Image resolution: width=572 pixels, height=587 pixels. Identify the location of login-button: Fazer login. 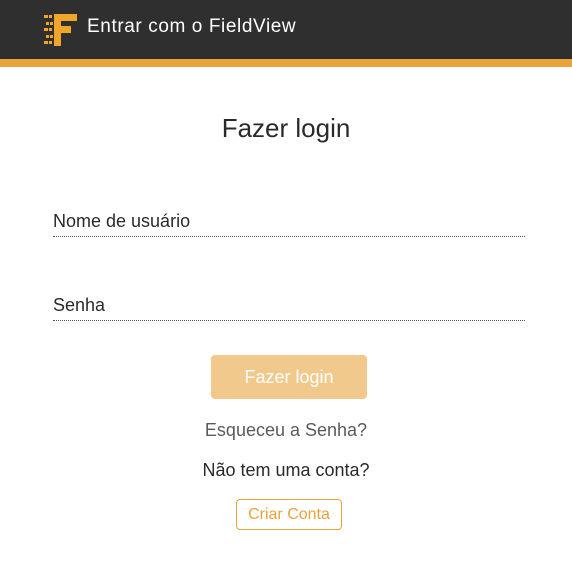
(289, 377).